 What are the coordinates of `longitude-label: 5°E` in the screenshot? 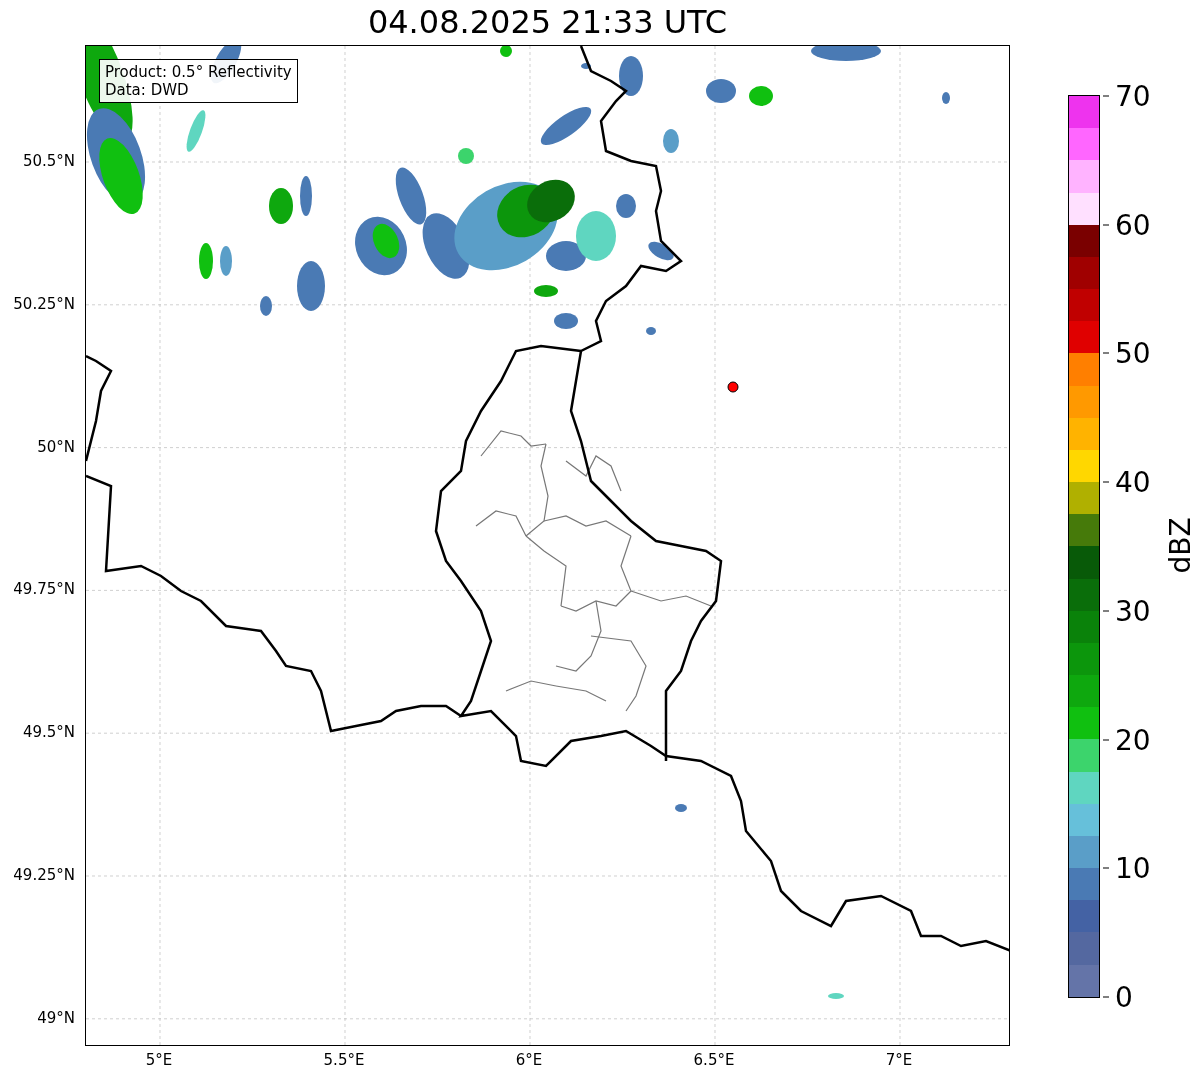 It's located at (159, 1060).